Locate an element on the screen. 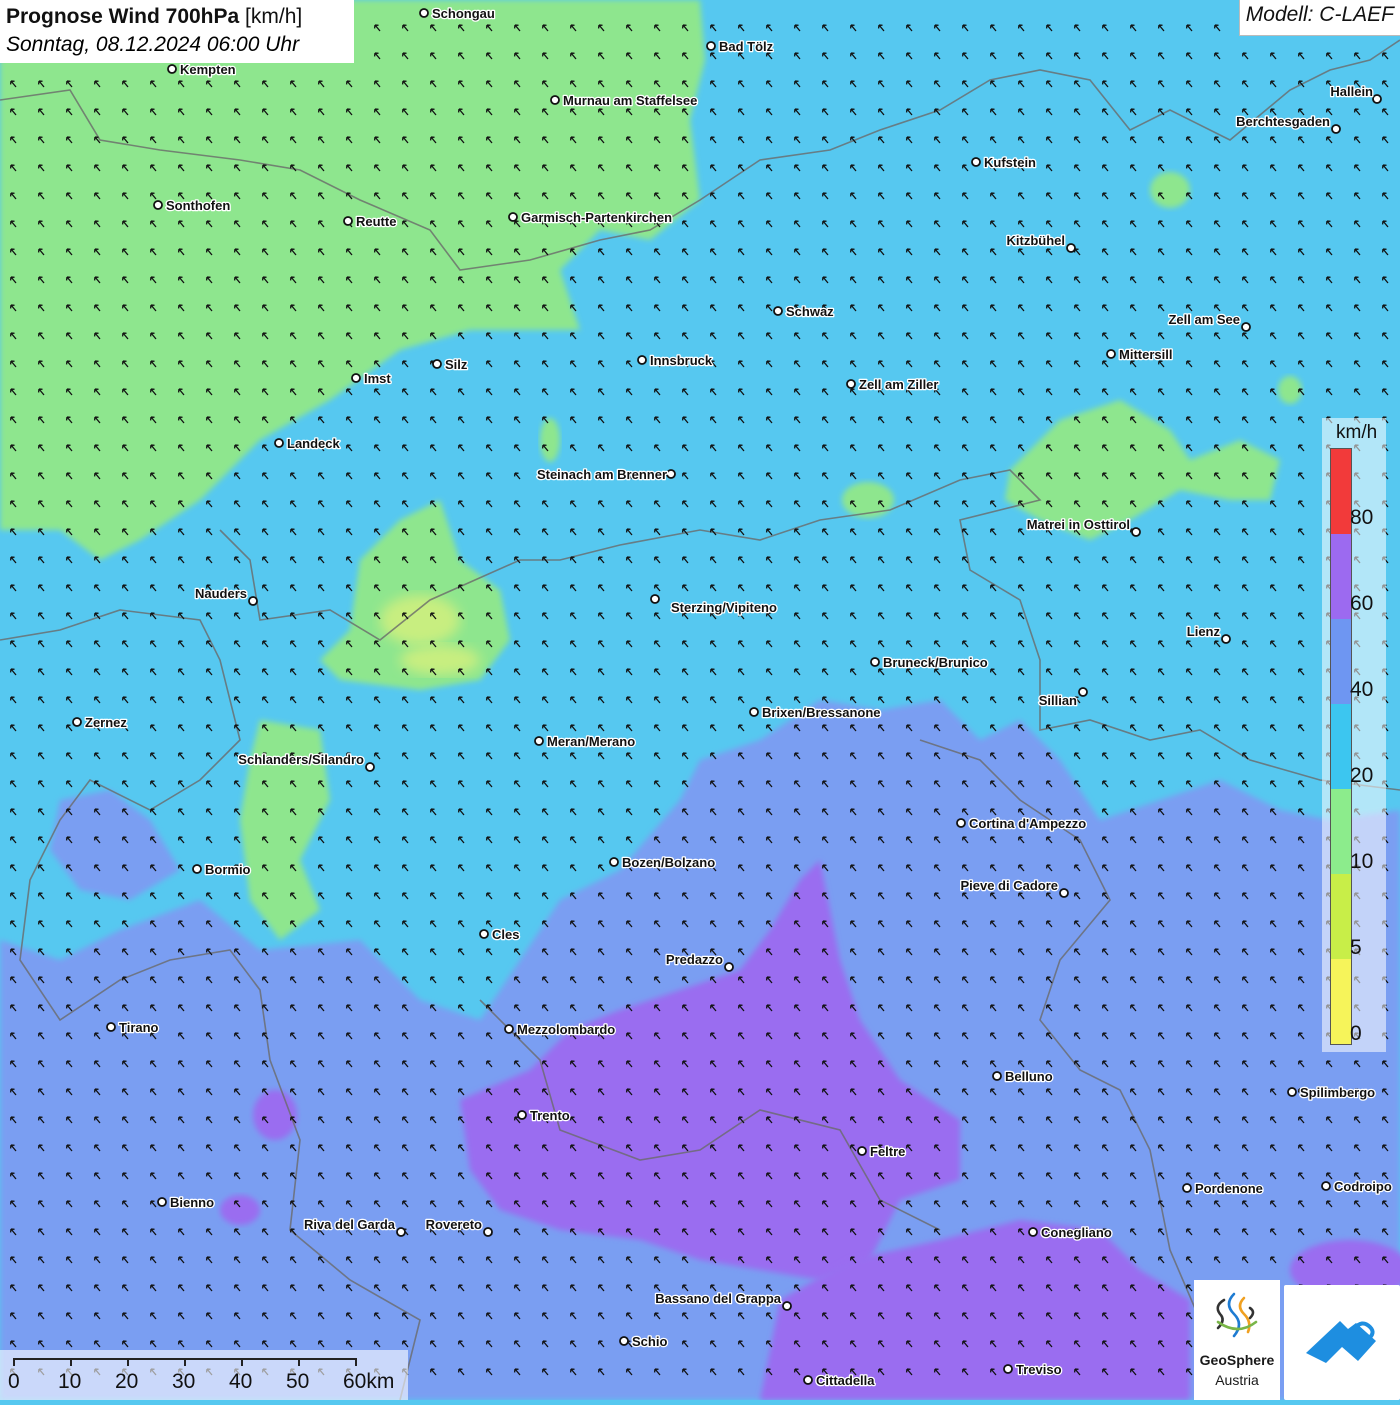 The image size is (1400, 1405). legend-tick-label: 80 is located at coordinates (1362, 517).